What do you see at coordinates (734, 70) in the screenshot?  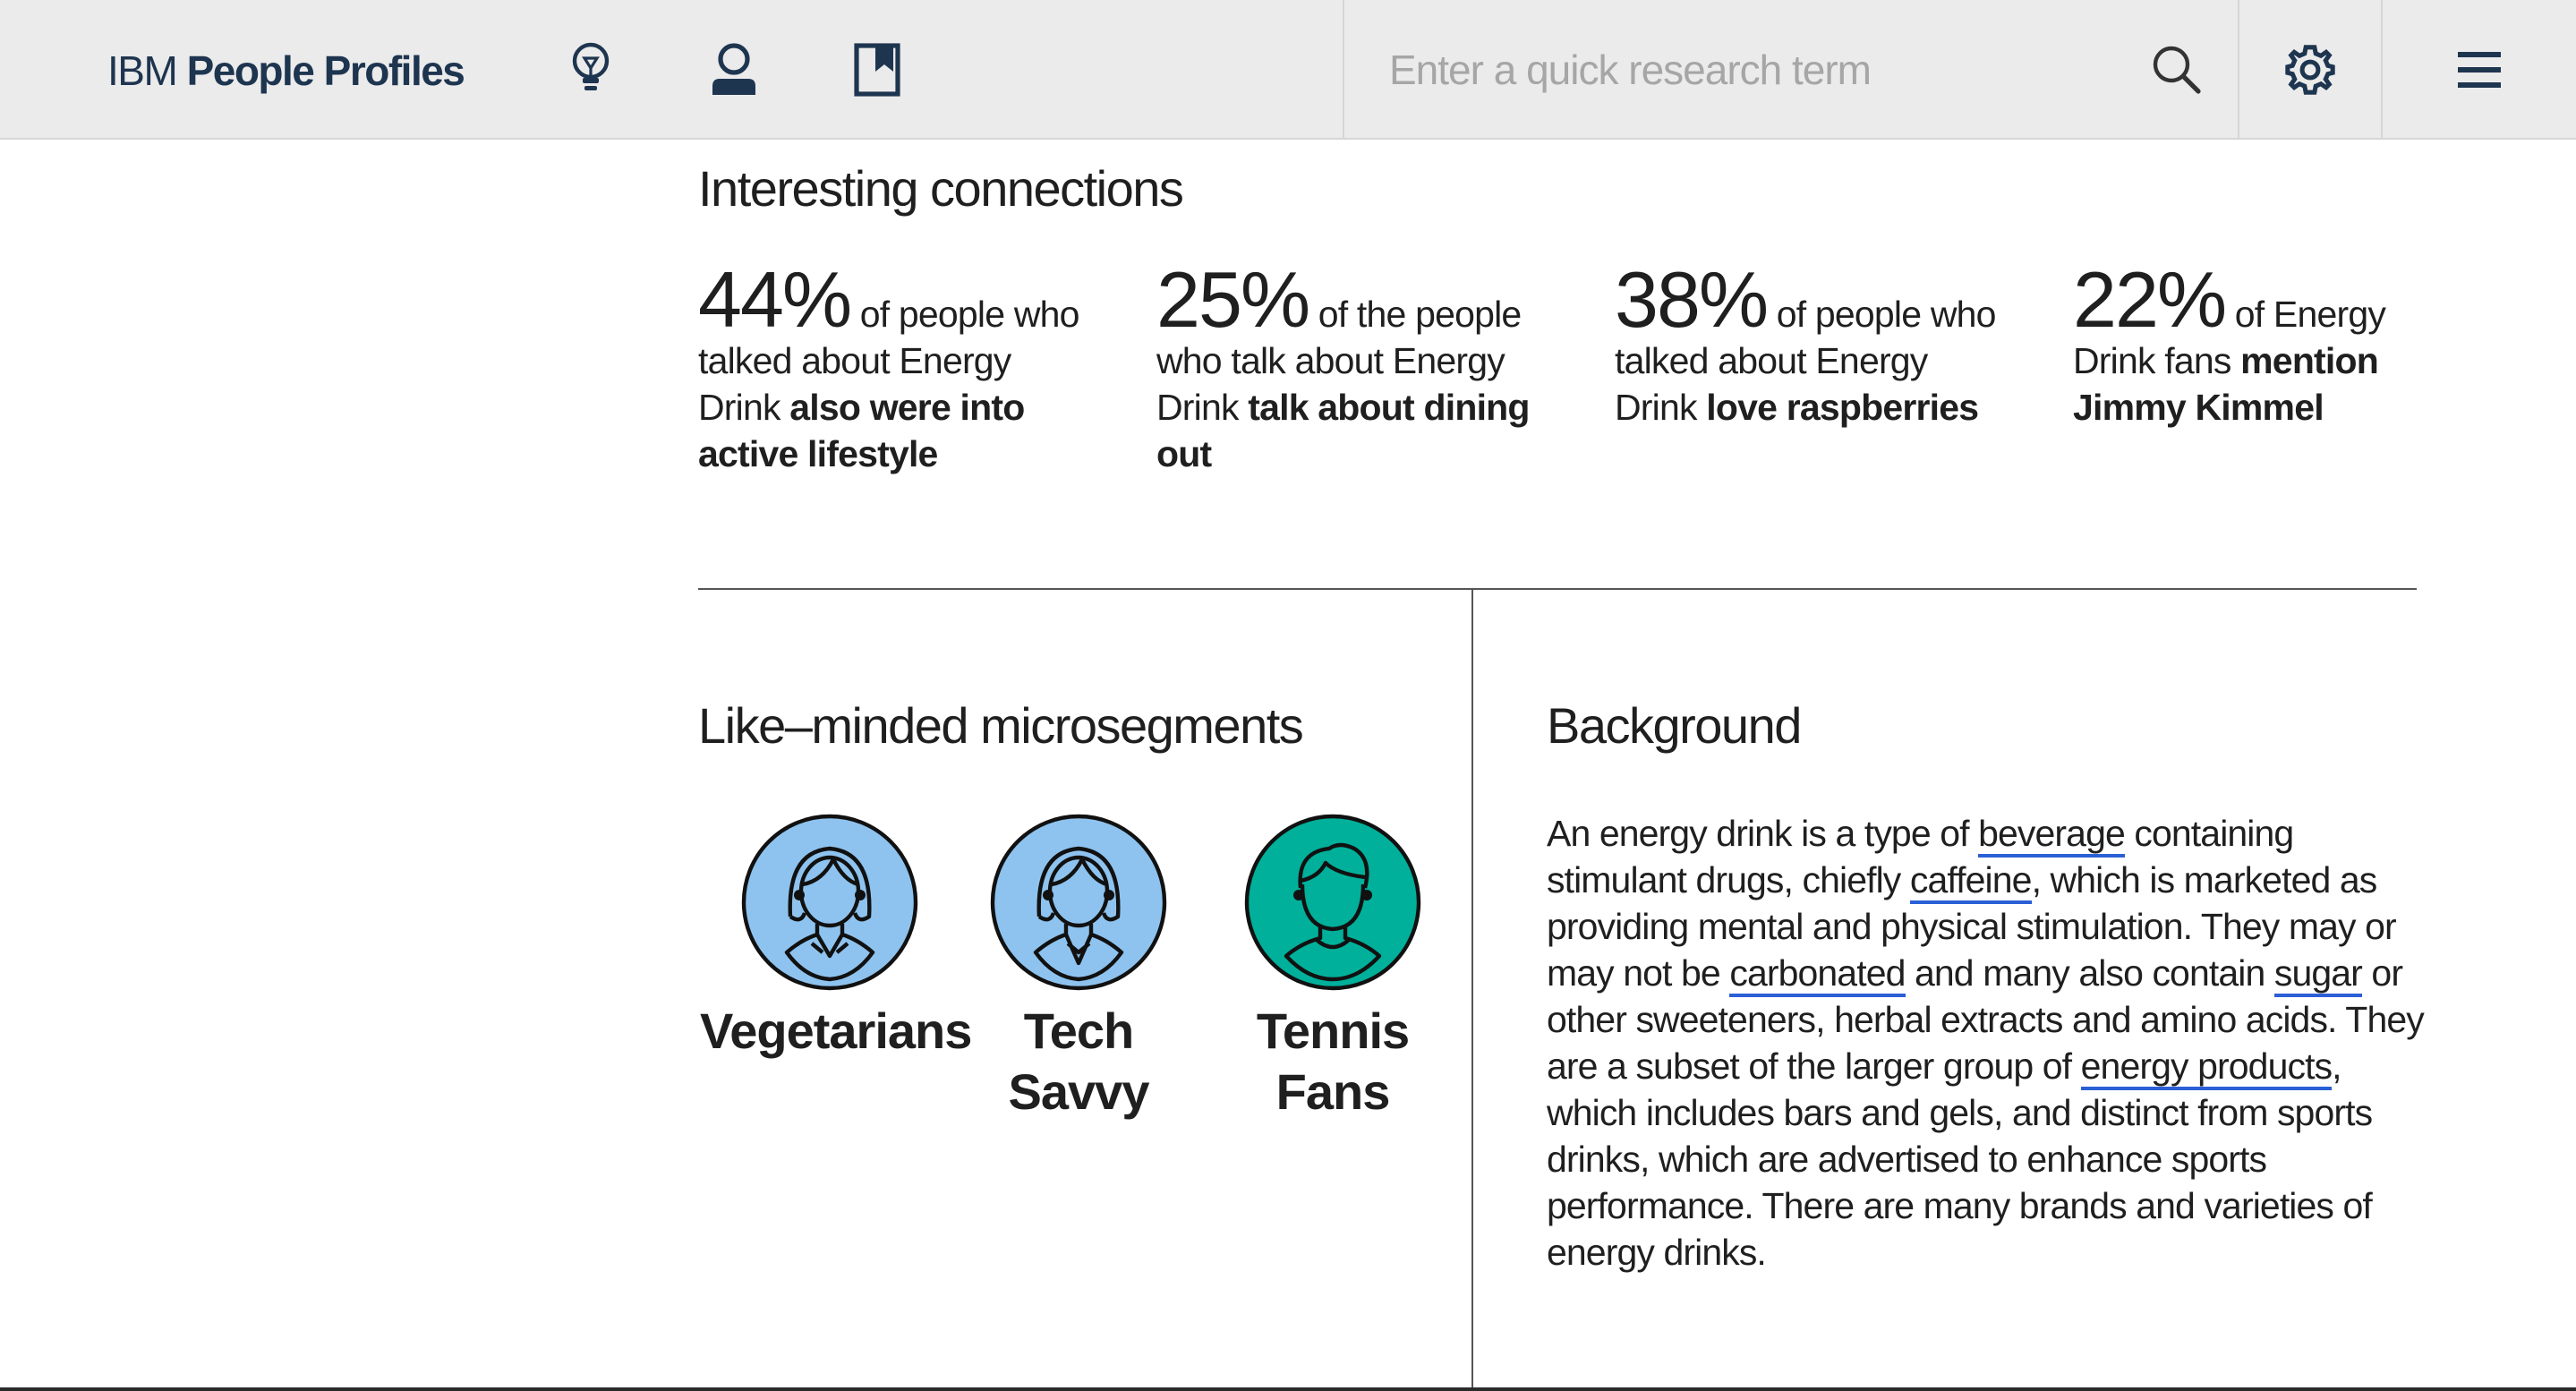 I see `user-icon` at bounding box center [734, 70].